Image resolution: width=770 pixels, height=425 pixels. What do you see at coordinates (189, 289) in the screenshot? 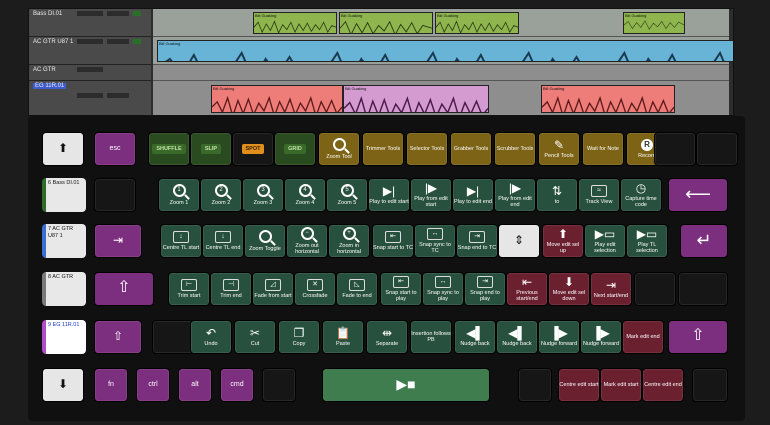
I see `key-trim-start: ⊢ Trim start` at bounding box center [189, 289].